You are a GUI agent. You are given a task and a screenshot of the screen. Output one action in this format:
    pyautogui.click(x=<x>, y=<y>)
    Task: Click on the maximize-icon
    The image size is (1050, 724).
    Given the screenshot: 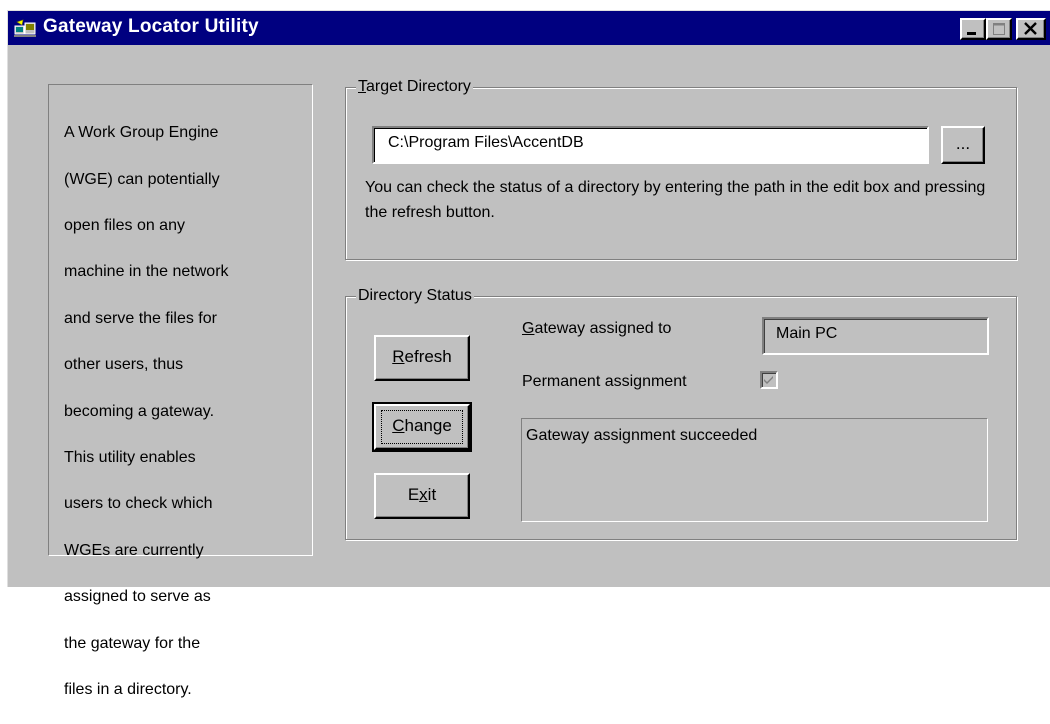 What is the action you would take?
    pyautogui.click(x=999, y=29)
    